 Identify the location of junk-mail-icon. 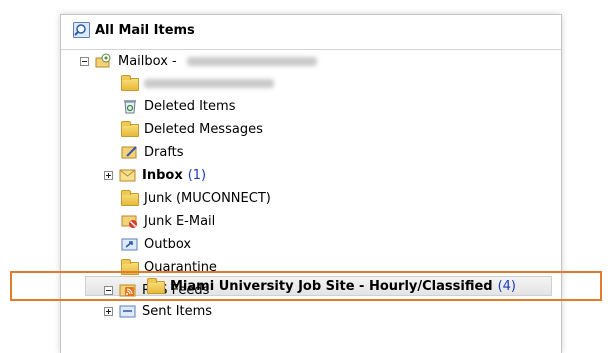
(129, 221).